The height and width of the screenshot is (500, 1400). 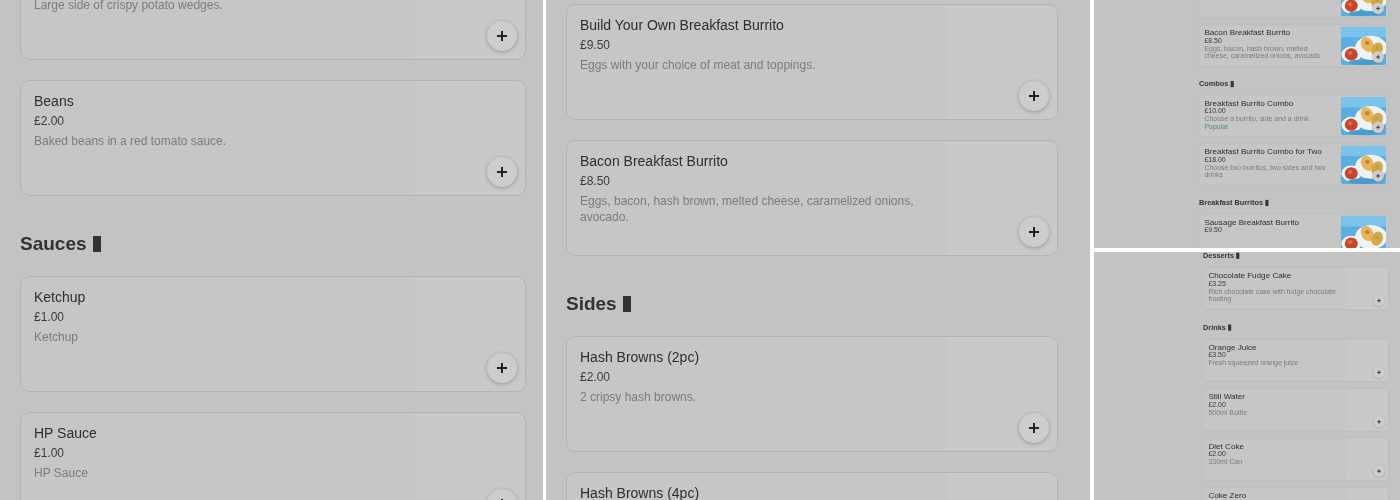 What do you see at coordinates (1226, 446) in the screenshot?
I see `item-title: Diet Coke` at bounding box center [1226, 446].